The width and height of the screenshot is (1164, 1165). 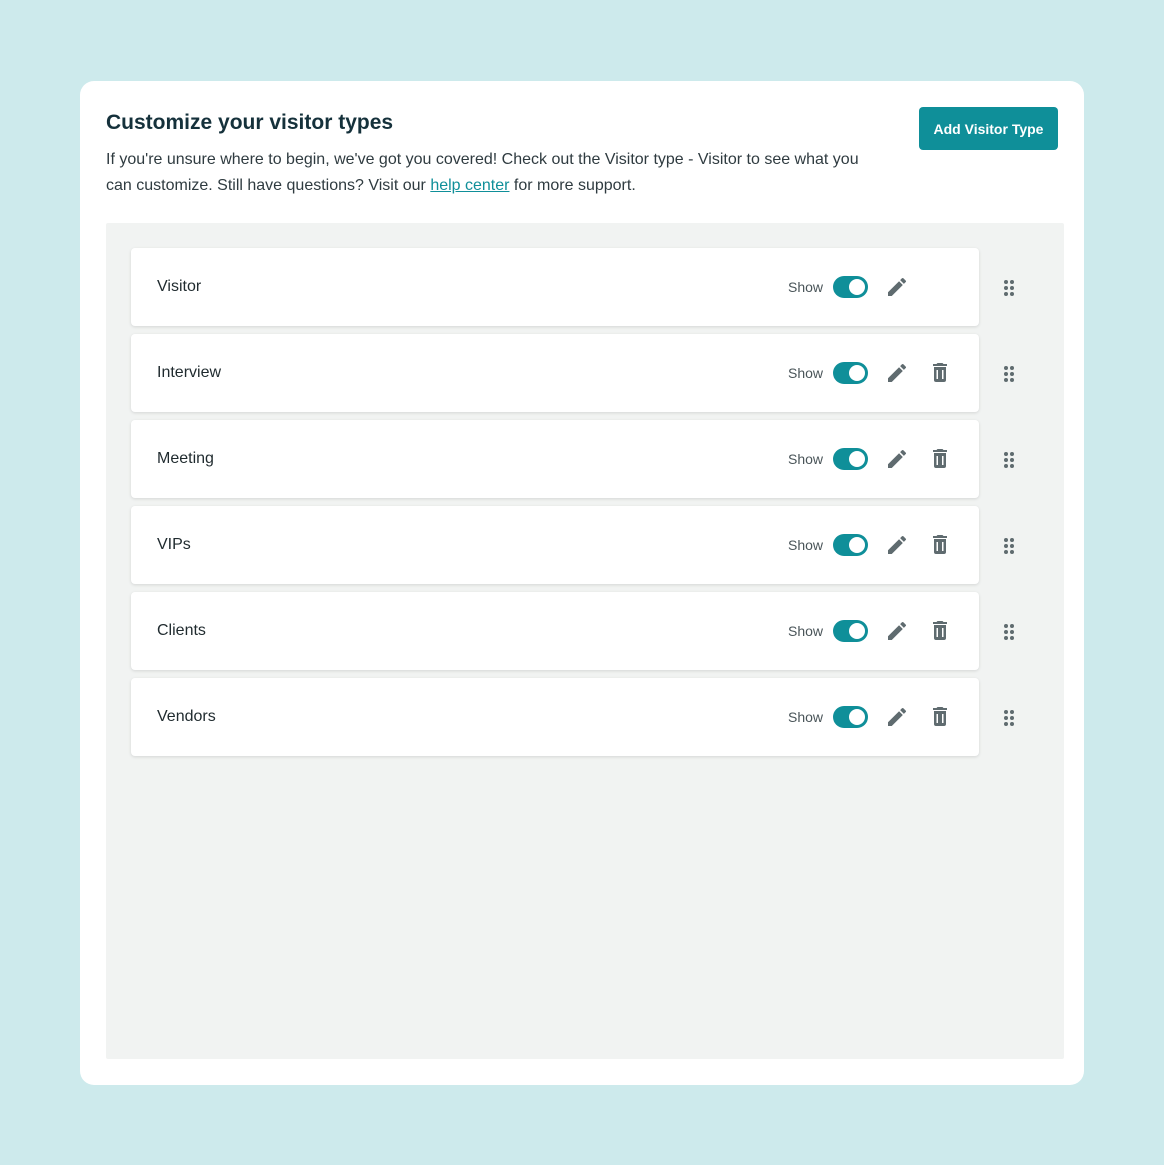 I want to click on visitor-type-row: Visitor Show, so click(x=555, y=287).